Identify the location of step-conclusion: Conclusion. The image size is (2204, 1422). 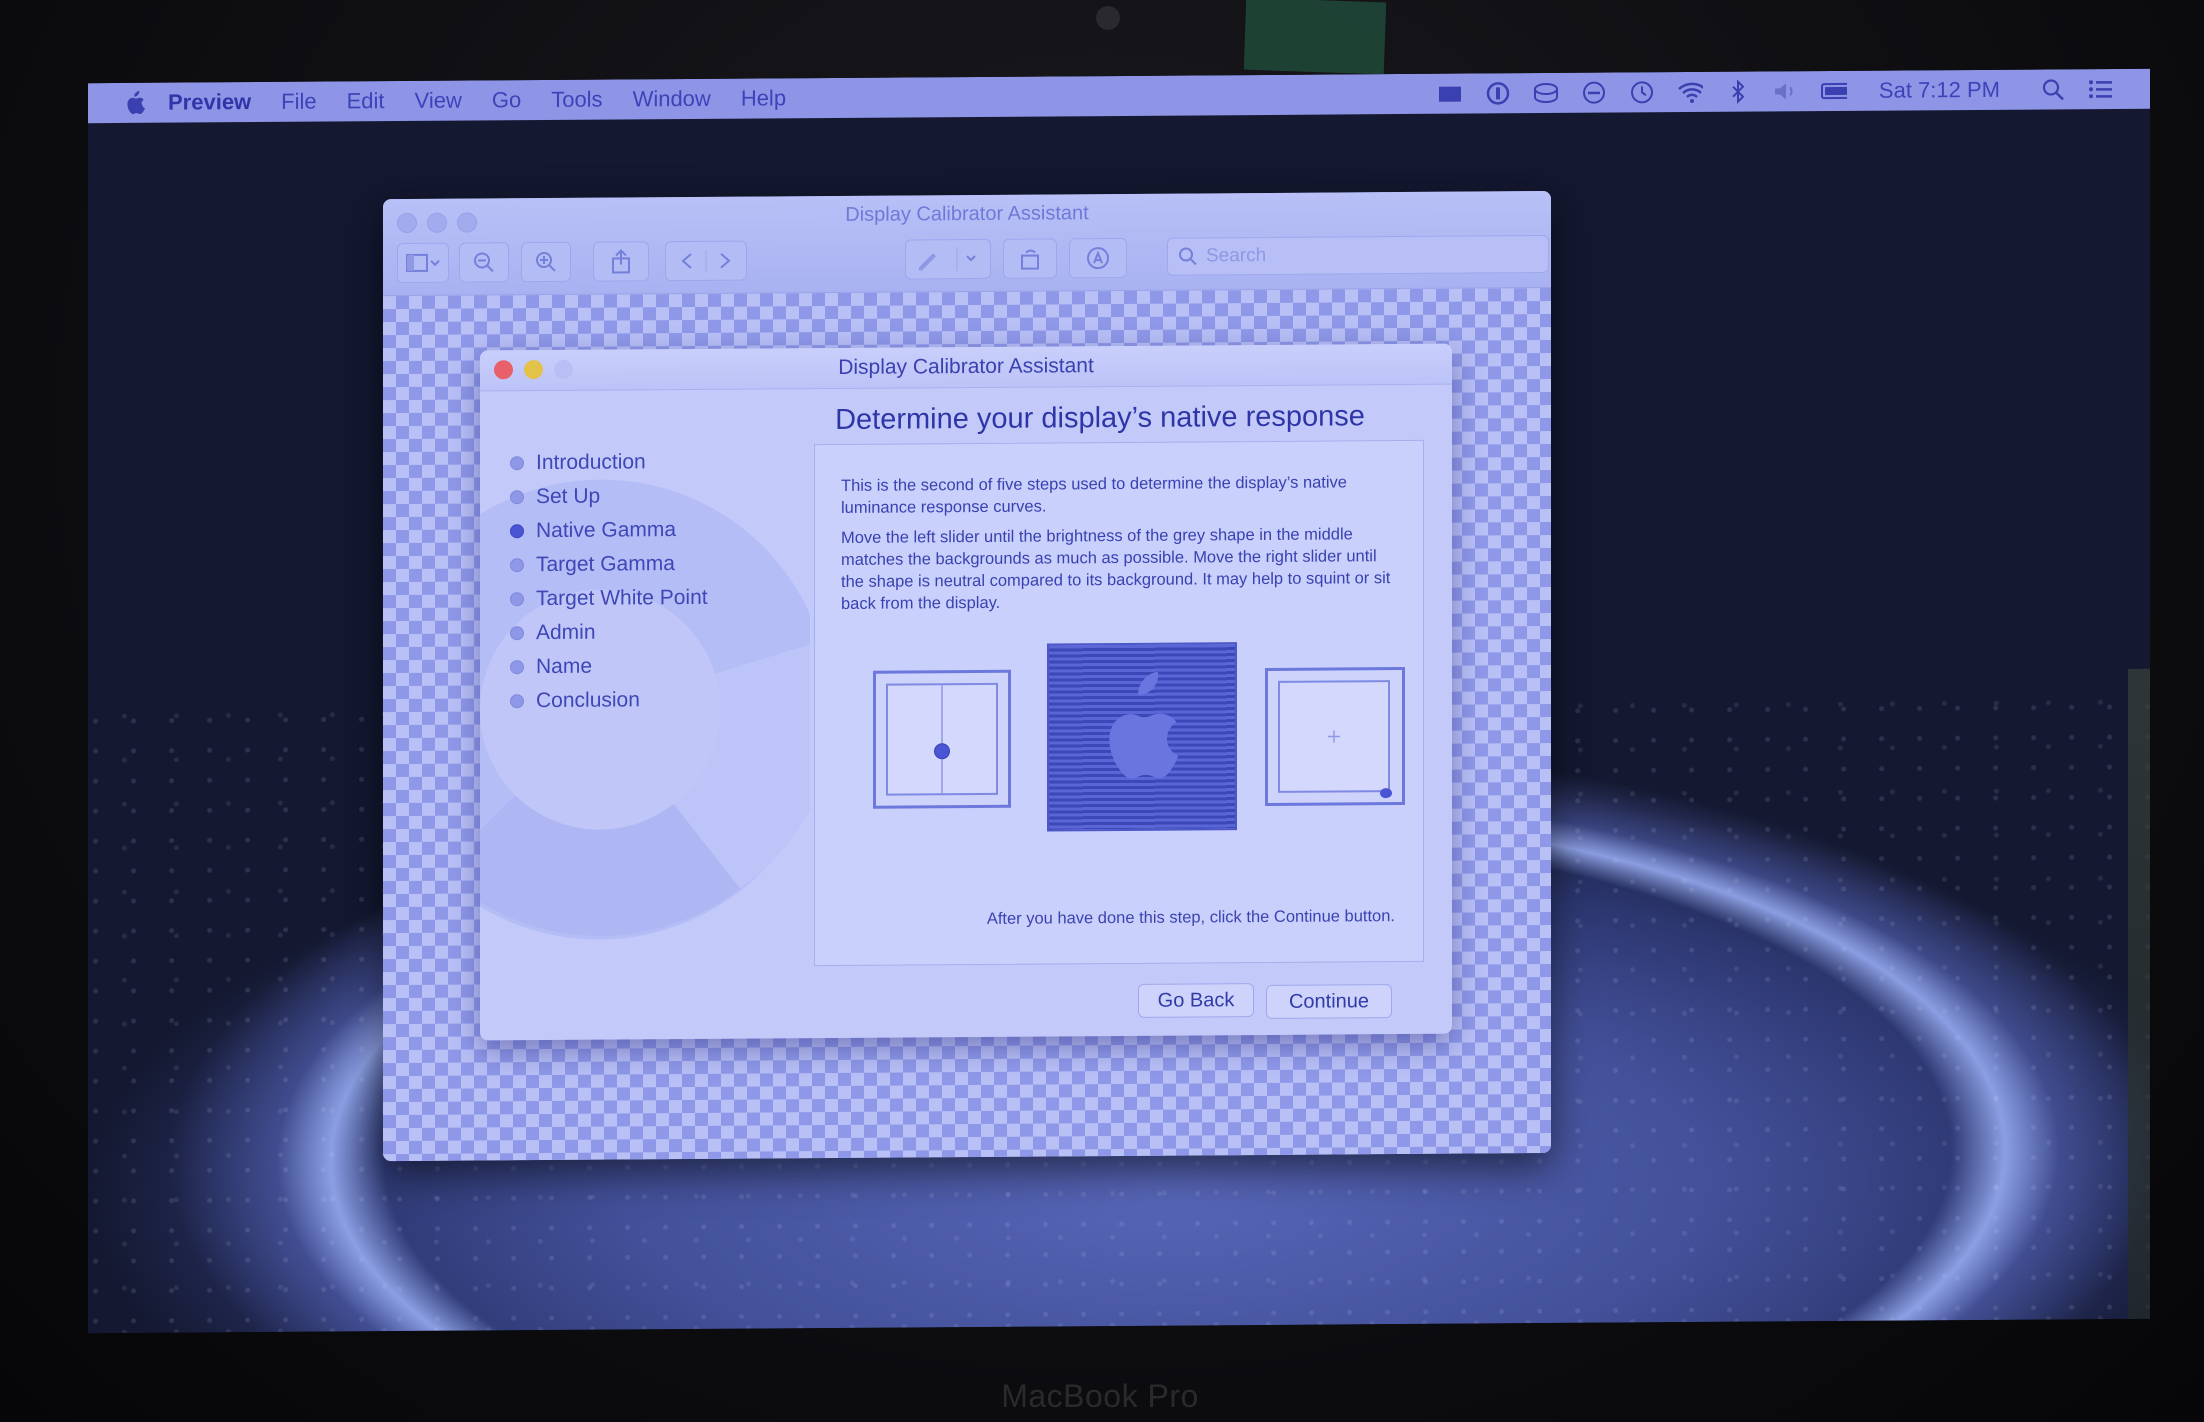
(609, 700).